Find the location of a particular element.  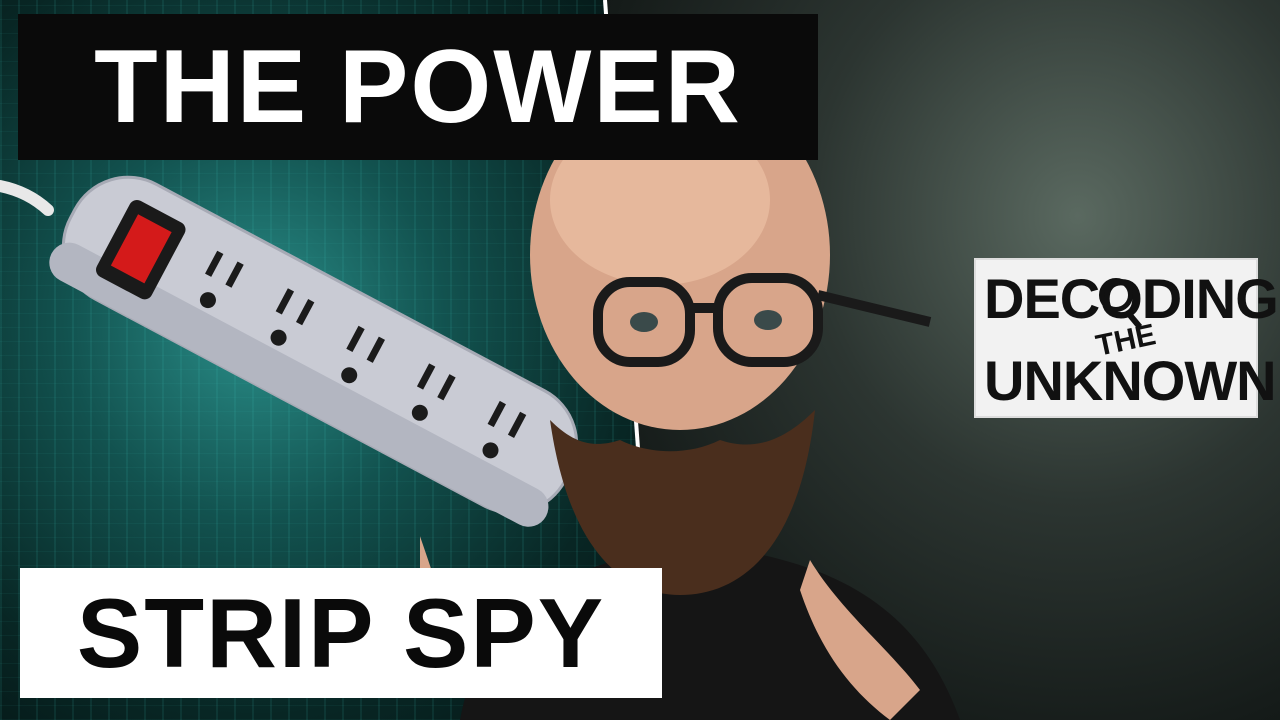

logo-line2: UNKNOWN is located at coordinates (1130, 380).